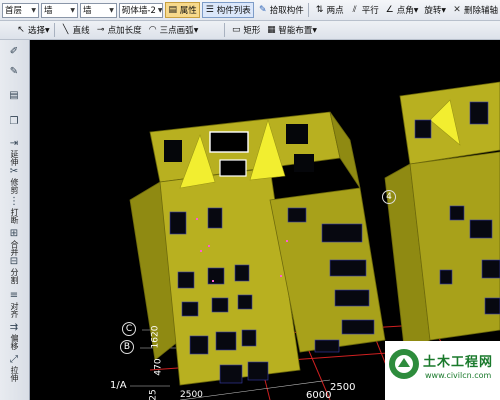  Describe the element at coordinates (319, 395) in the screenshot. I see `dimension-label: 6000` at that location.